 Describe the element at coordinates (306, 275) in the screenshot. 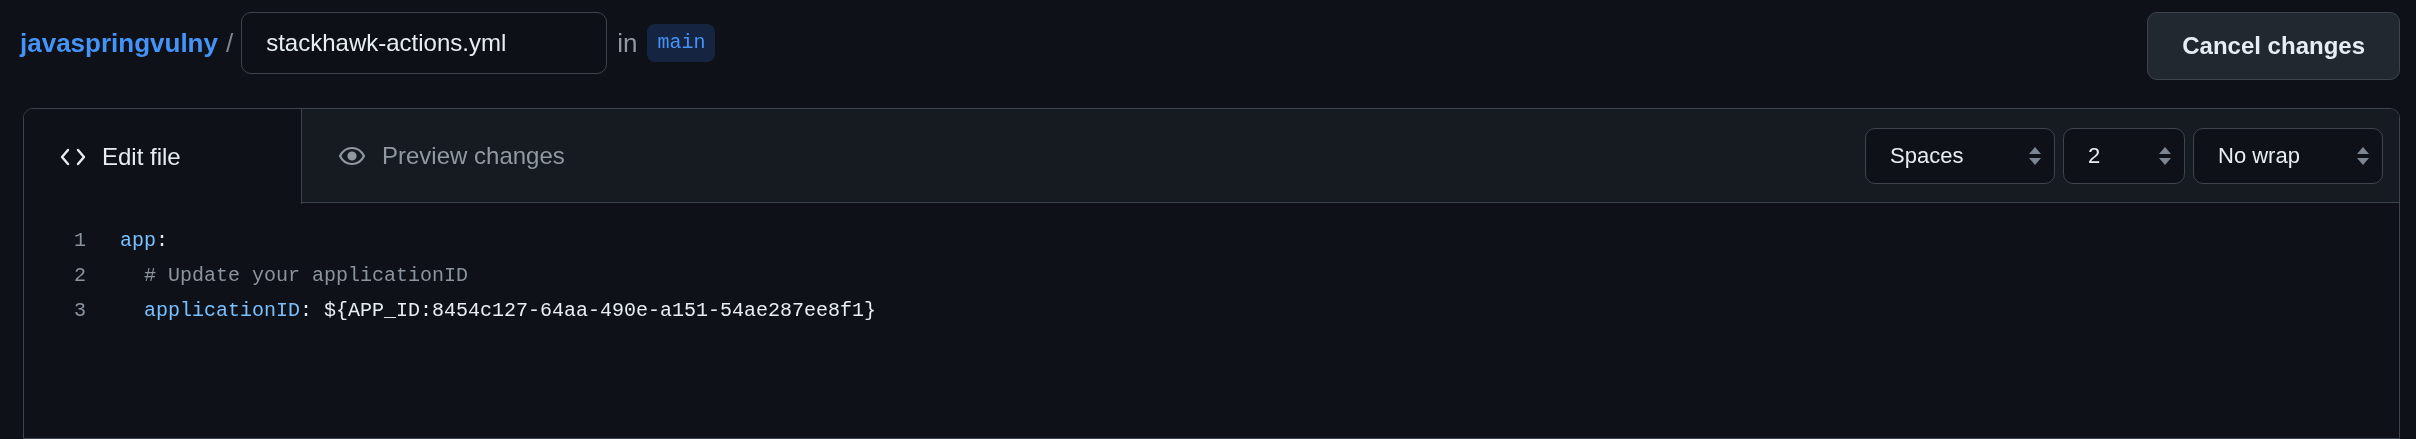

I see `code-line: # Update your applicationID` at that location.